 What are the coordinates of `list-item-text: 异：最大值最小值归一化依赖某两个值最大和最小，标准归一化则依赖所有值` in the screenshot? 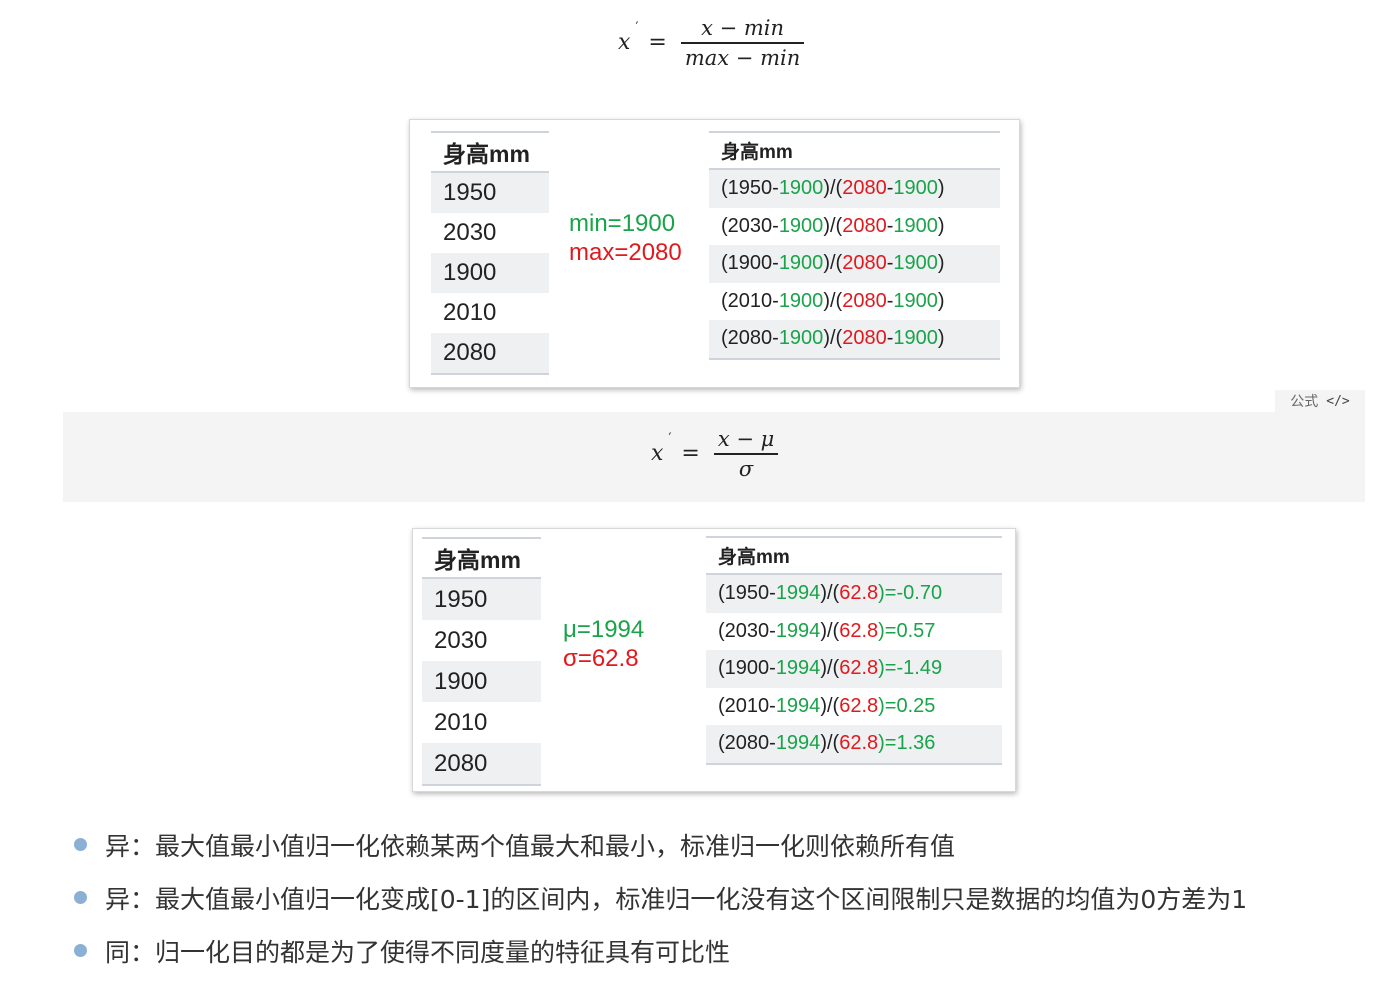 It's located at (530, 846).